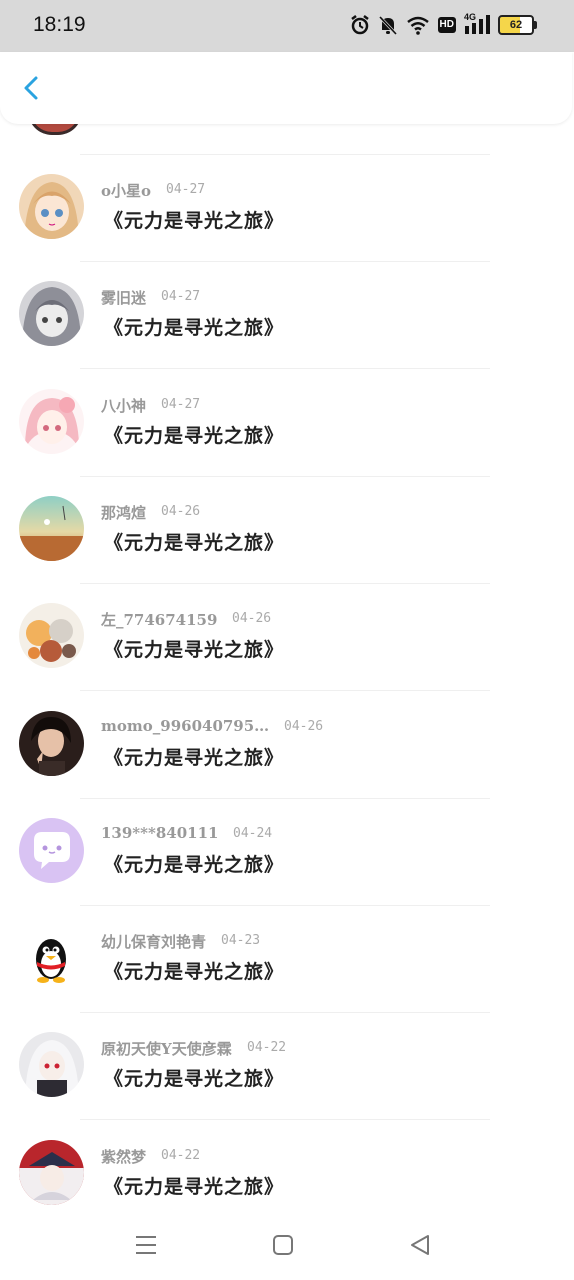 The image size is (574, 1280). I want to click on user-name: 紫然梦, so click(124, 1156).